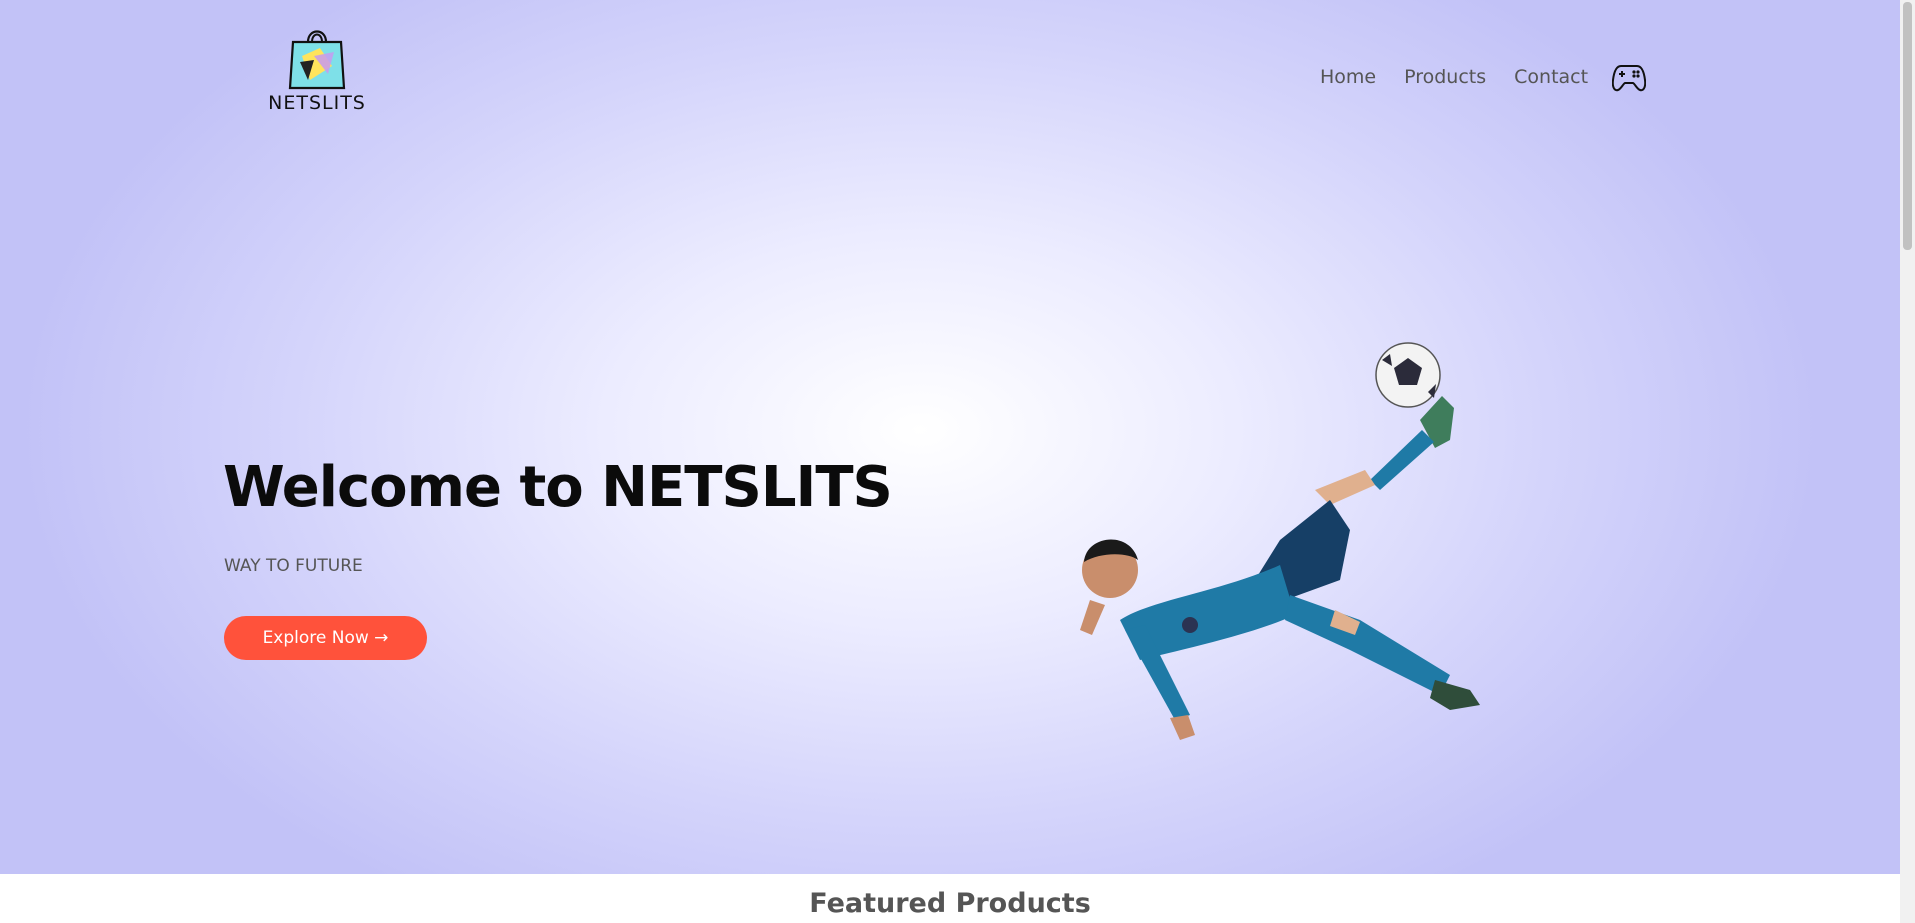 This screenshot has height=923, width=1915. I want to click on nav-products-link: Products, so click(1445, 77).